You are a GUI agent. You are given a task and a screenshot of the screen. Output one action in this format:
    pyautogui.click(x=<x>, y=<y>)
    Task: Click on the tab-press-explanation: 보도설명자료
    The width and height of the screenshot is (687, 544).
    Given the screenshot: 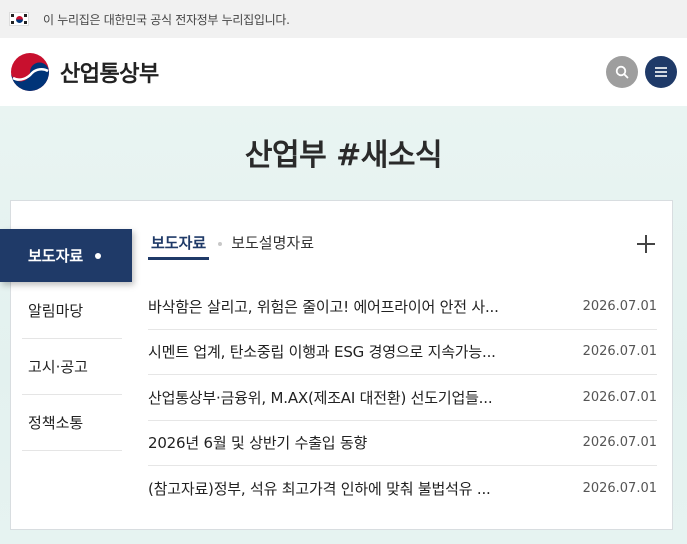 What is the action you would take?
    pyautogui.click(x=272, y=246)
    